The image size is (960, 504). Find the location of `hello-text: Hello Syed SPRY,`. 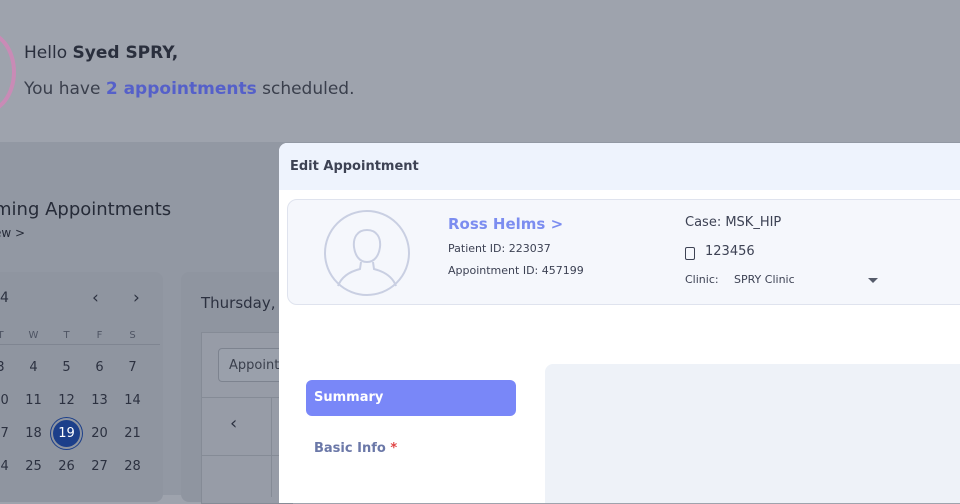

hello-text: Hello Syed SPRY, is located at coordinates (101, 53).